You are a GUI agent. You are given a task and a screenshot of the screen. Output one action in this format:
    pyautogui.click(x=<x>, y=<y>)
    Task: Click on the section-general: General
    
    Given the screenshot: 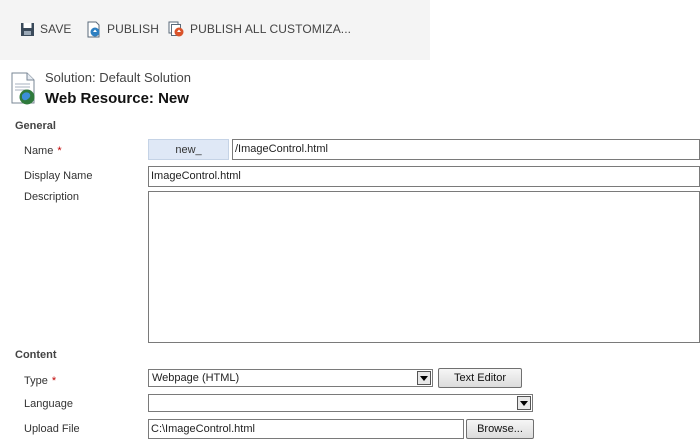 What is the action you would take?
    pyautogui.click(x=35, y=126)
    